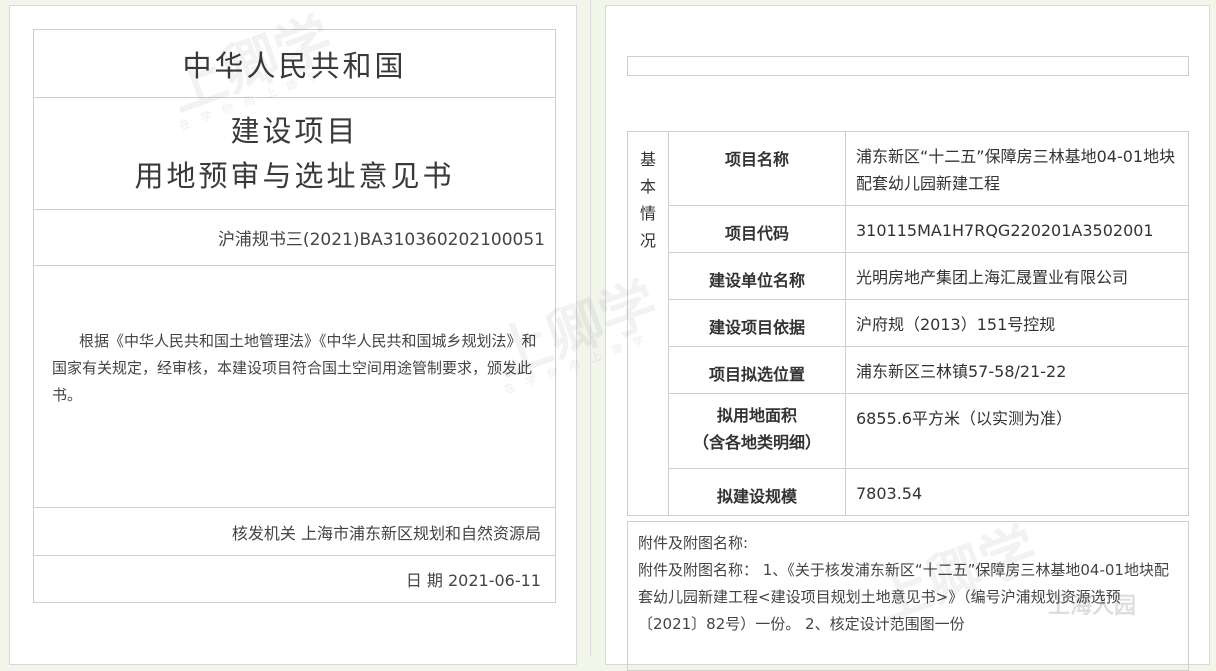 The width and height of the screenshot is (1216, 671). I want to click on location-value: 浦东新区三林镇57-58/21-22, so click(1017, 370).